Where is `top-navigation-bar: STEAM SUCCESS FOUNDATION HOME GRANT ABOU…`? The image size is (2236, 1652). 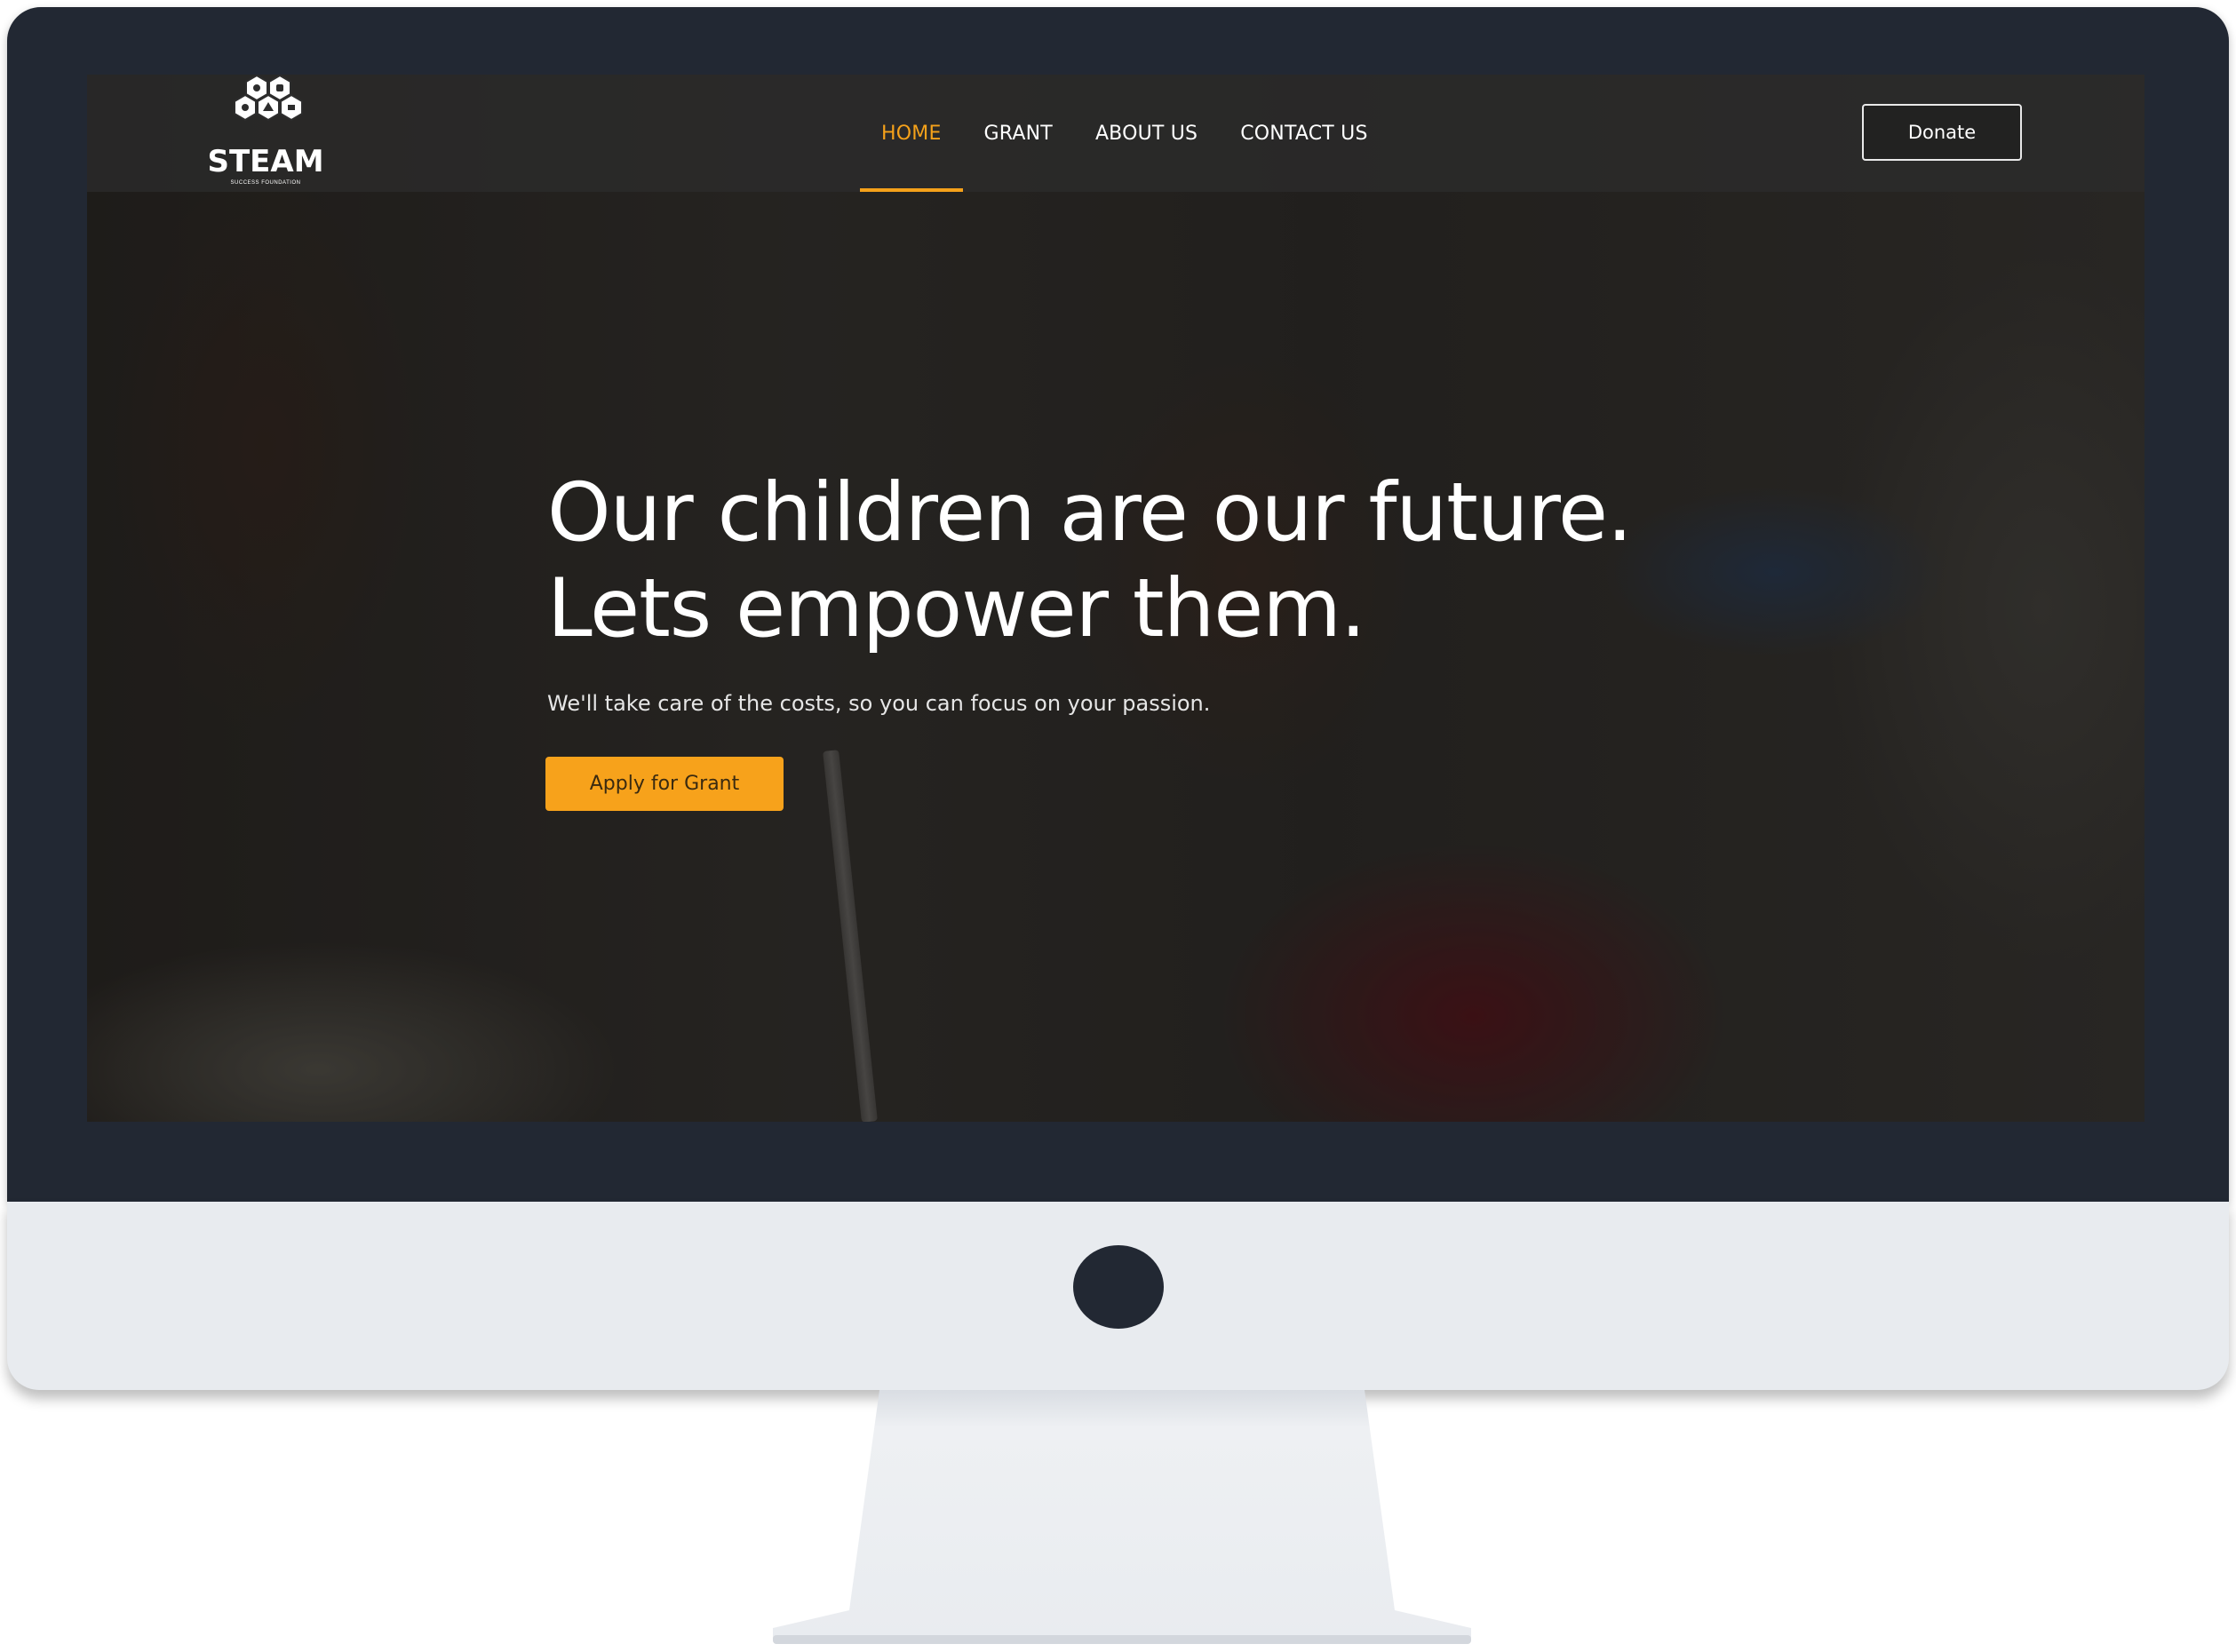 top-navigation-bar: STEAM SUCCESS FOUNDATION HOME GRANT ABOU… is located at coordinates (1115, 133).